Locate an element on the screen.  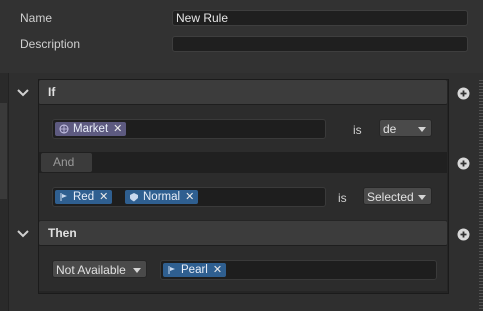
market-tag: Market ✕ is located at coordinates (91, 129).